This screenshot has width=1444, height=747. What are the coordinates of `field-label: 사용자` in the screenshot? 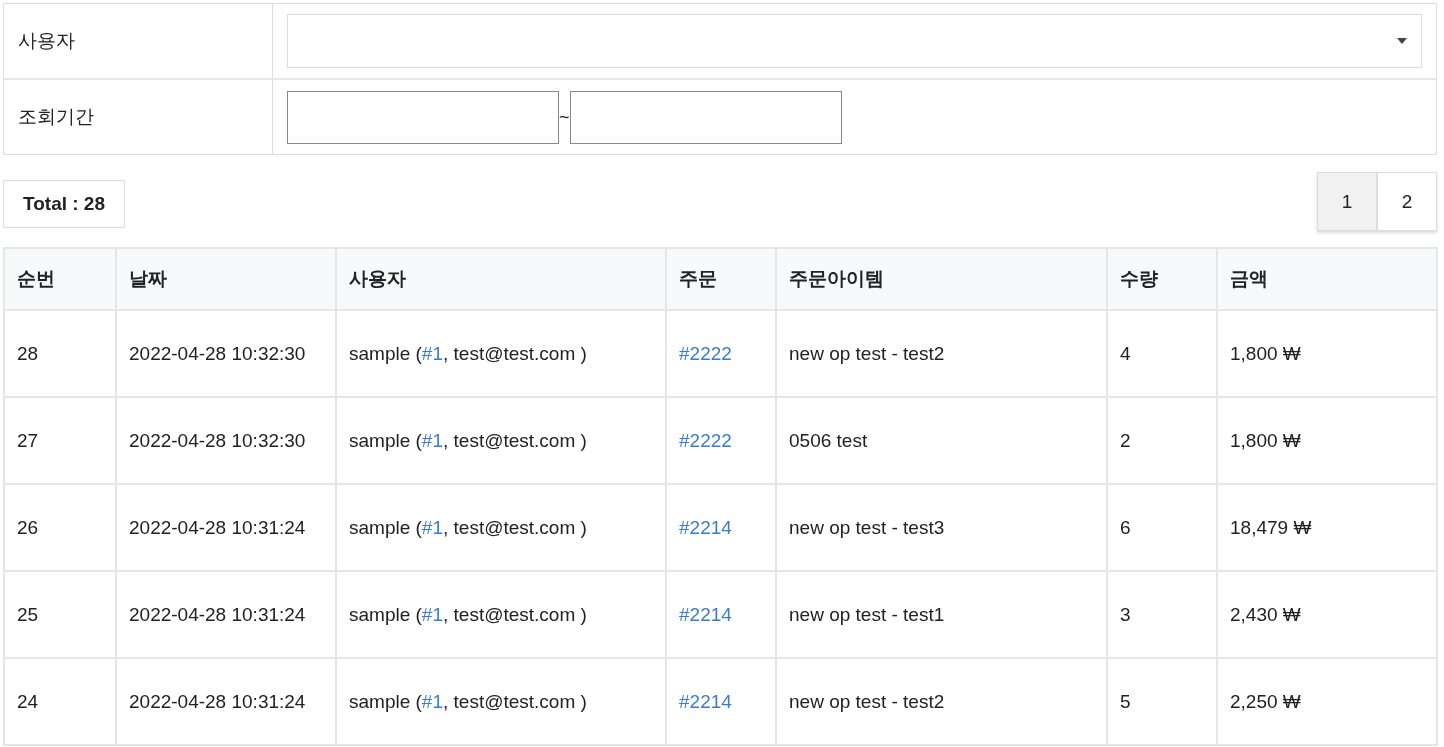 It's located at (138, 42).